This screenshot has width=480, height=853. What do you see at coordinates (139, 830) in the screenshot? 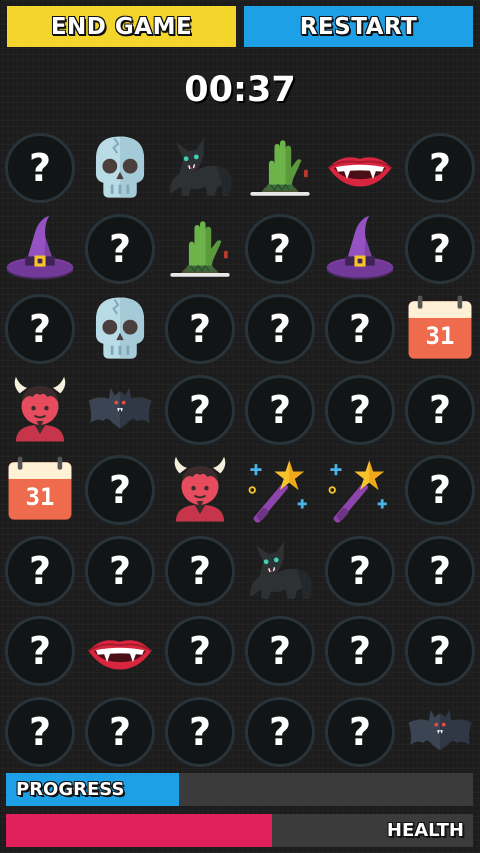
I see `health-bar-fill` at bounding box center [139, 830].